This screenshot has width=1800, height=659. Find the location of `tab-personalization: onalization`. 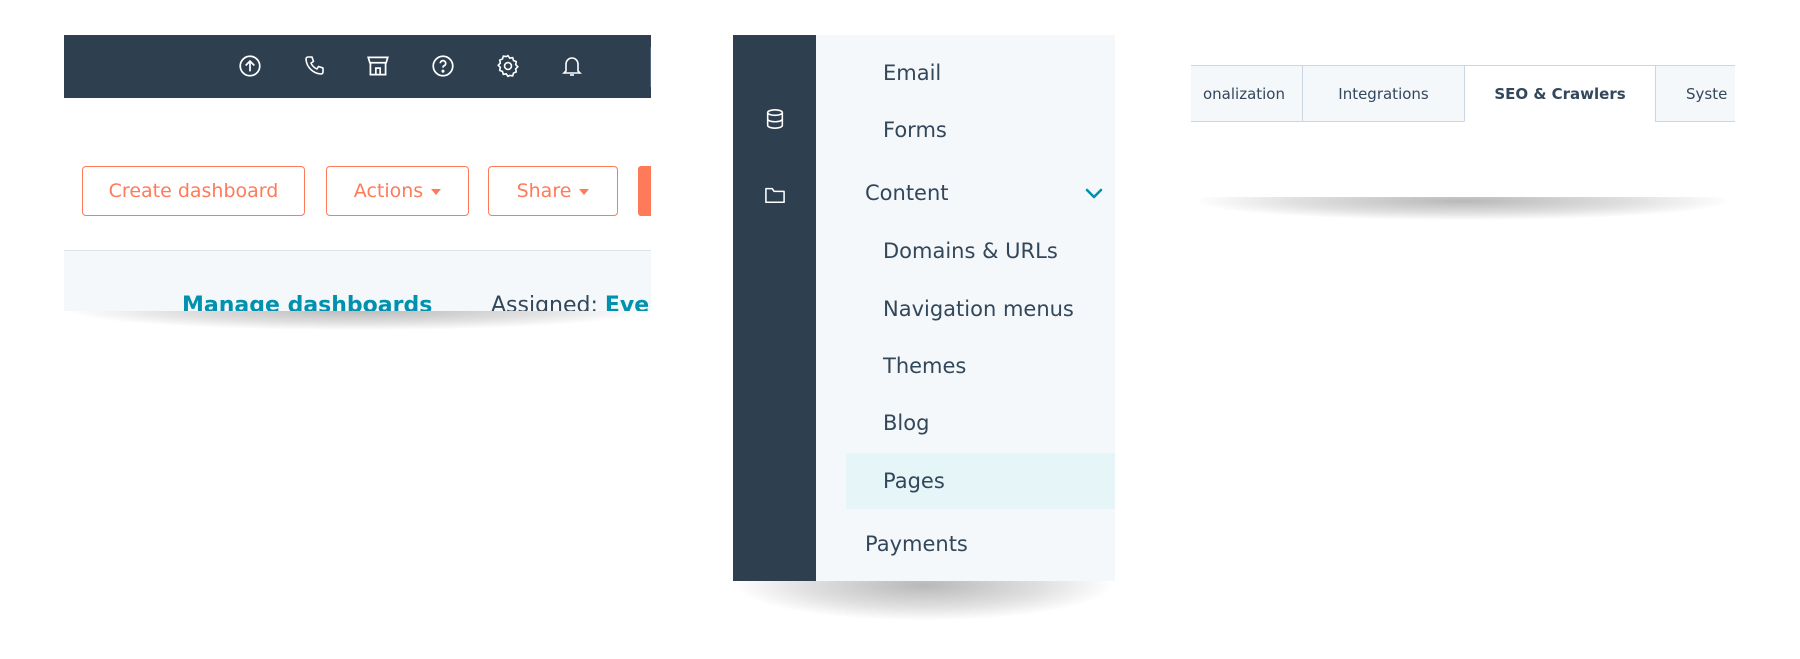

tab-personalization: onalization is located at coordinates (1247, 93).